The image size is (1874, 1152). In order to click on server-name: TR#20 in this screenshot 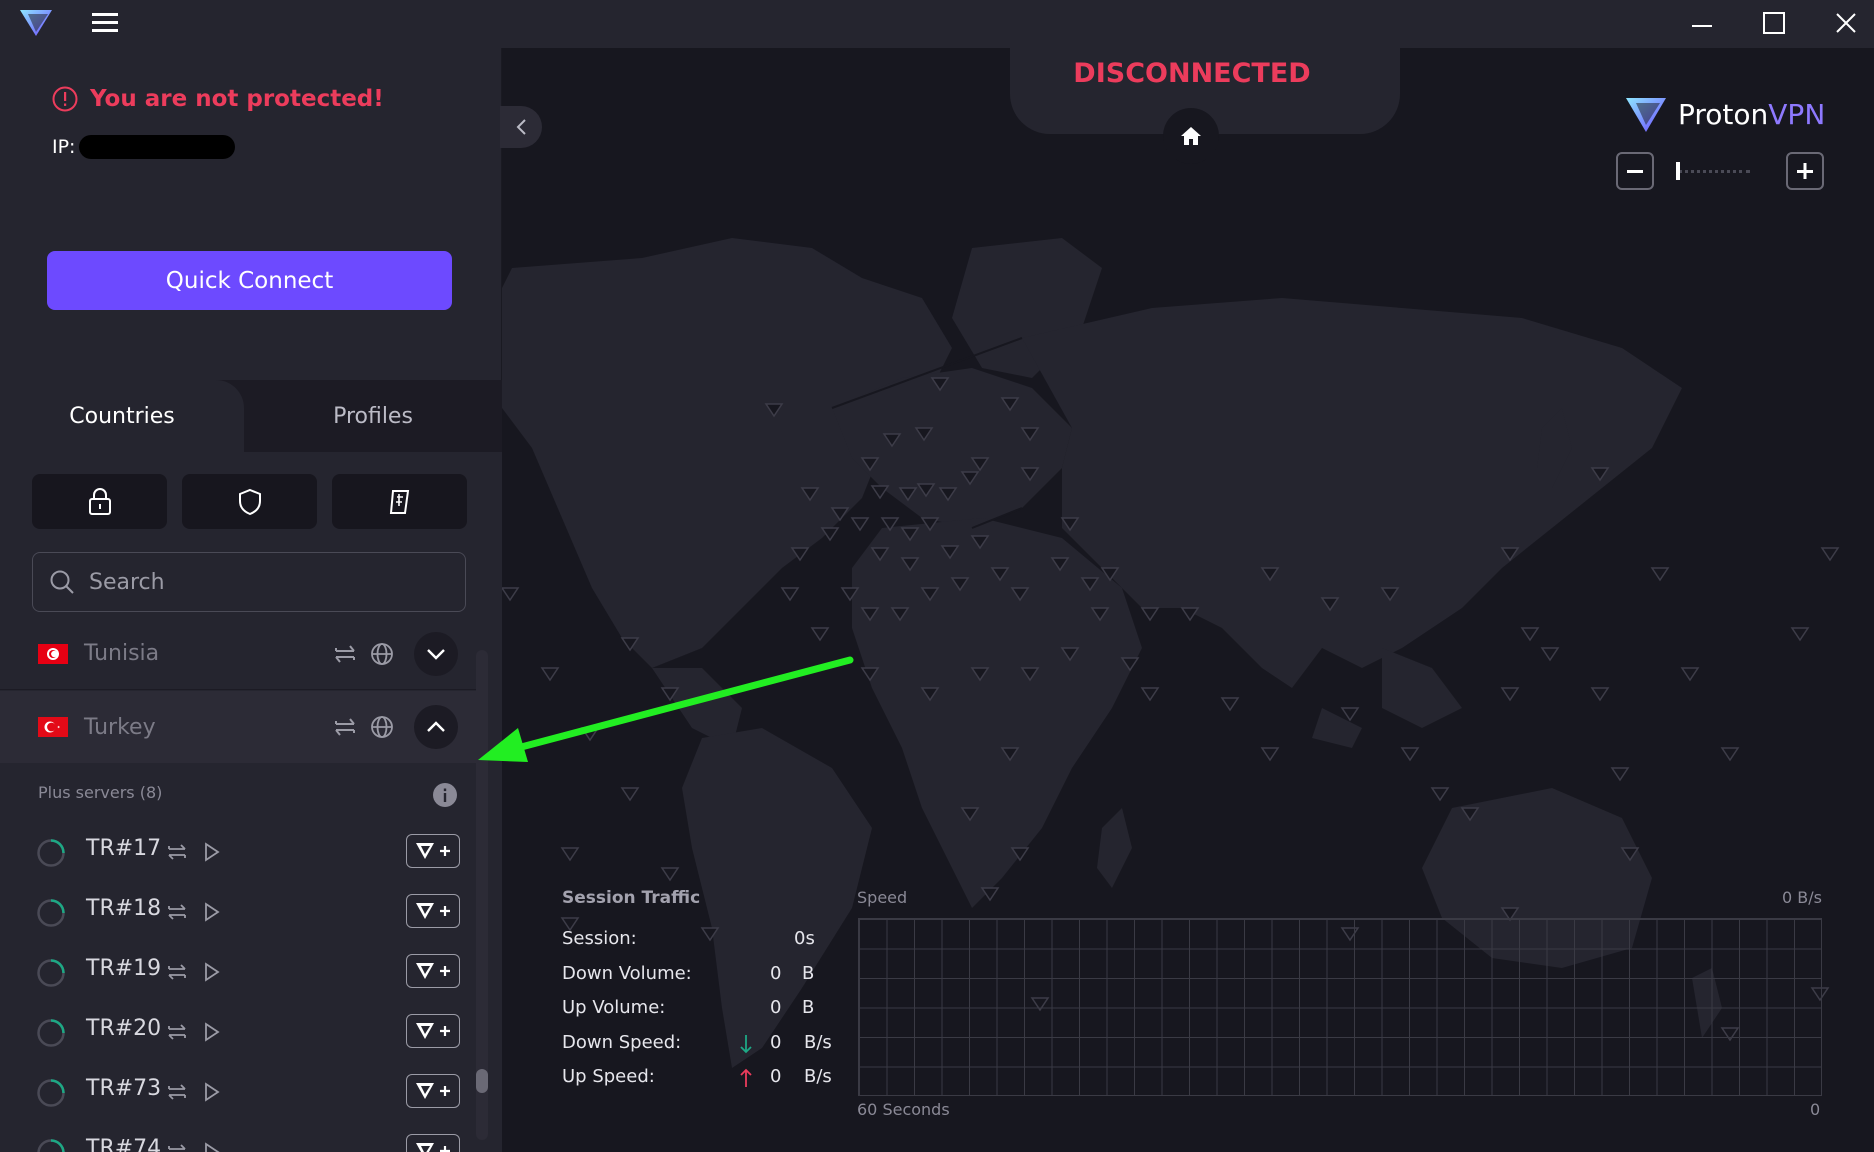, I will do `click(124, 1028)`.